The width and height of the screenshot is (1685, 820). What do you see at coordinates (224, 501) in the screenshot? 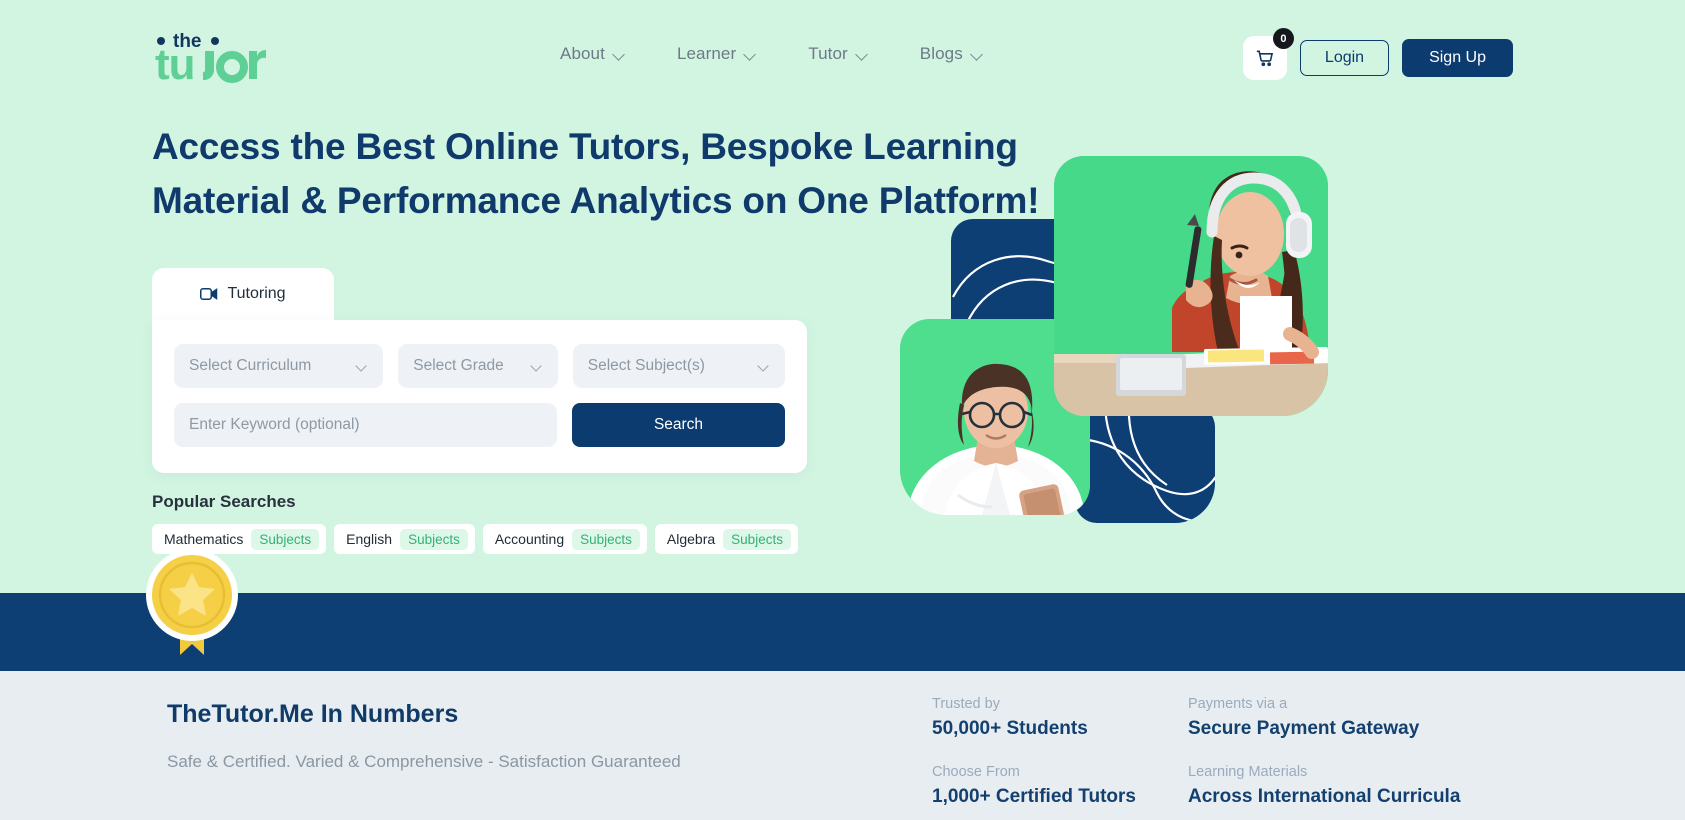
I see `popular-searches-title: Popular Searches` at bounding box center [224, 501].